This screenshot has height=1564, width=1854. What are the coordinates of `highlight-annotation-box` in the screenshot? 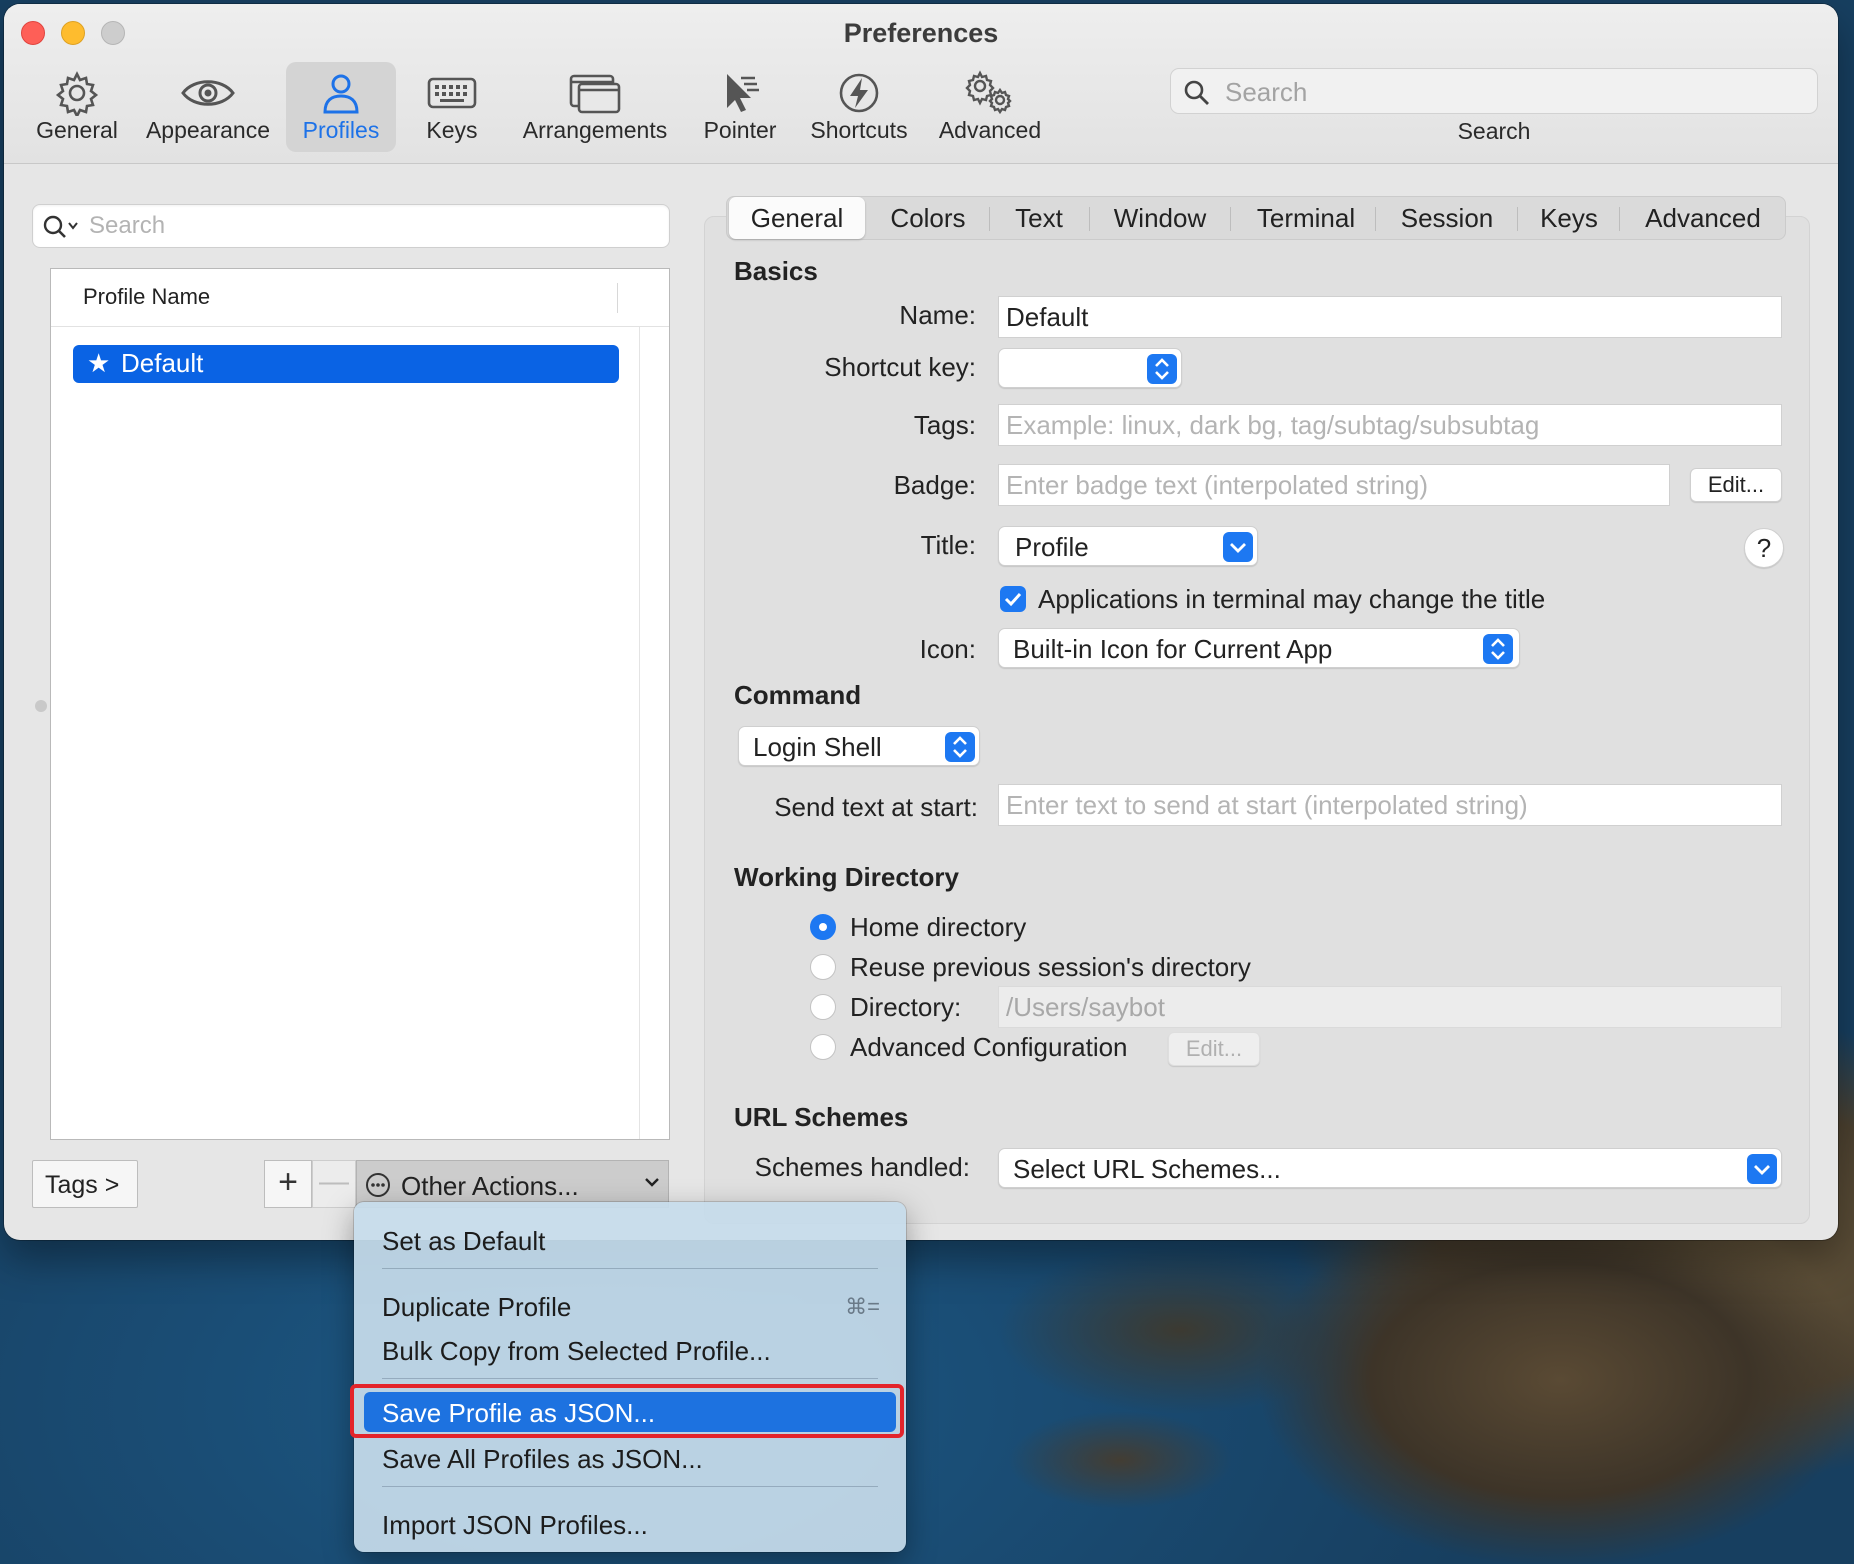 It's located at (627, 1411).